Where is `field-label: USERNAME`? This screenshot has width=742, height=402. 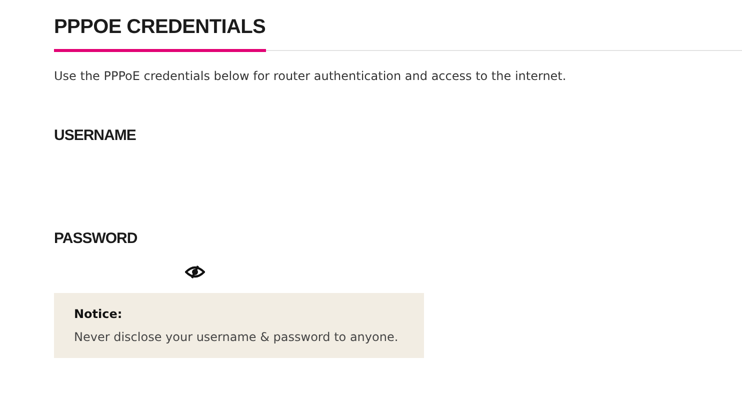
field-label: USERNAME is located at coordinates (95, 135).